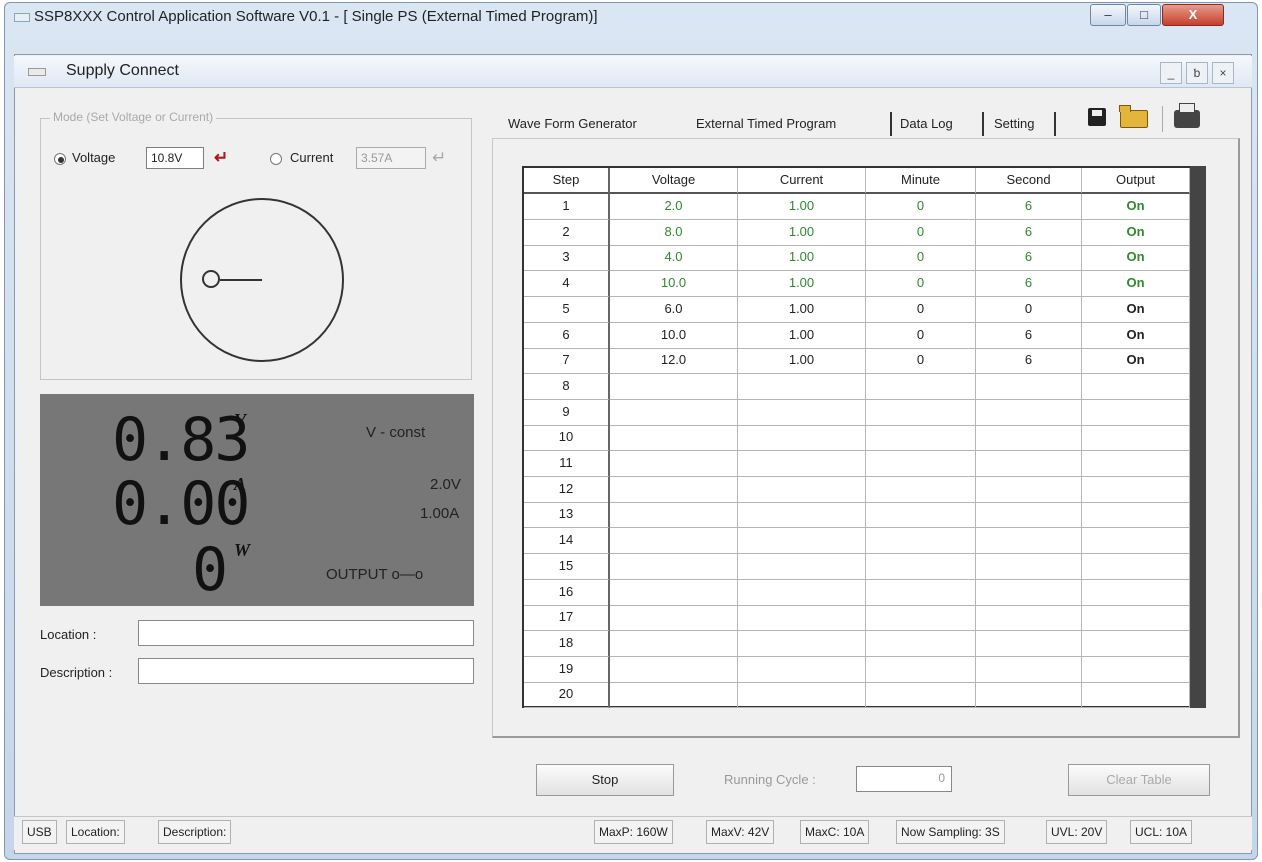 Image resolution: width=1262 pixels, height=862 pixels. I want to click on table-row-step: 17, so click(567, 618).